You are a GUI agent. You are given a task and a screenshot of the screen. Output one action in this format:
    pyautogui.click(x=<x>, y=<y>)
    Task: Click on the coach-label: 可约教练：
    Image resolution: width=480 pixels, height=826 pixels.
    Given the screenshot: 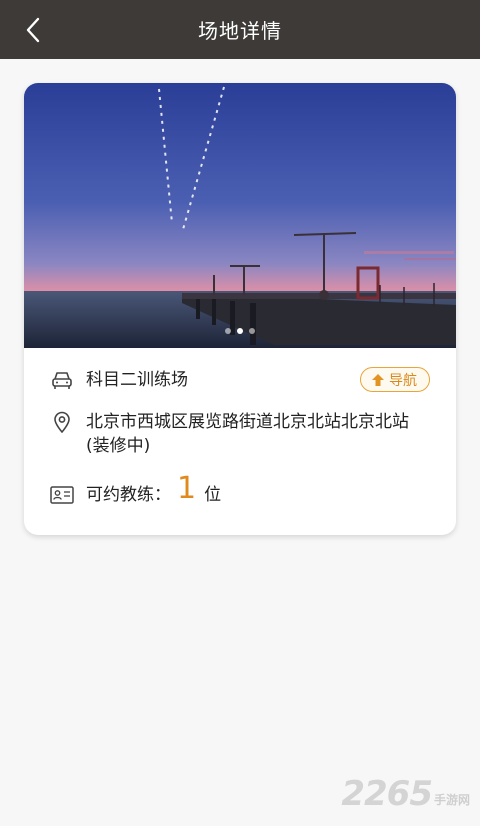 What is the action you would take?
    pyautogui.click(x=128, y=495)
    